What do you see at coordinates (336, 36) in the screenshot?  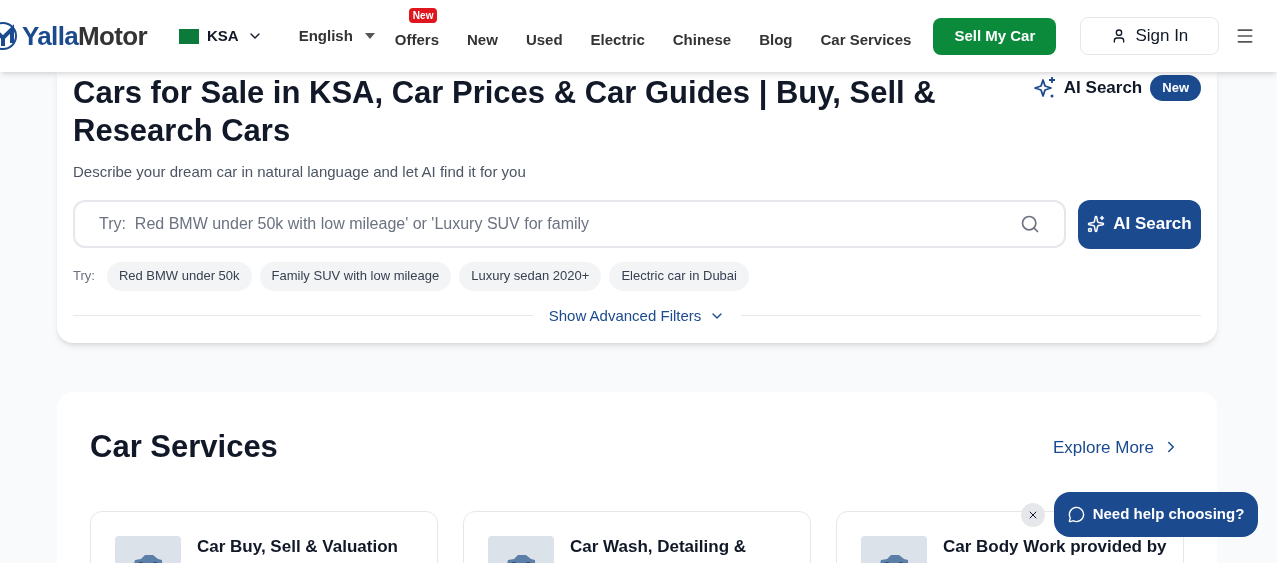 I see `language-selector: English` at bounding box center [336, 36].